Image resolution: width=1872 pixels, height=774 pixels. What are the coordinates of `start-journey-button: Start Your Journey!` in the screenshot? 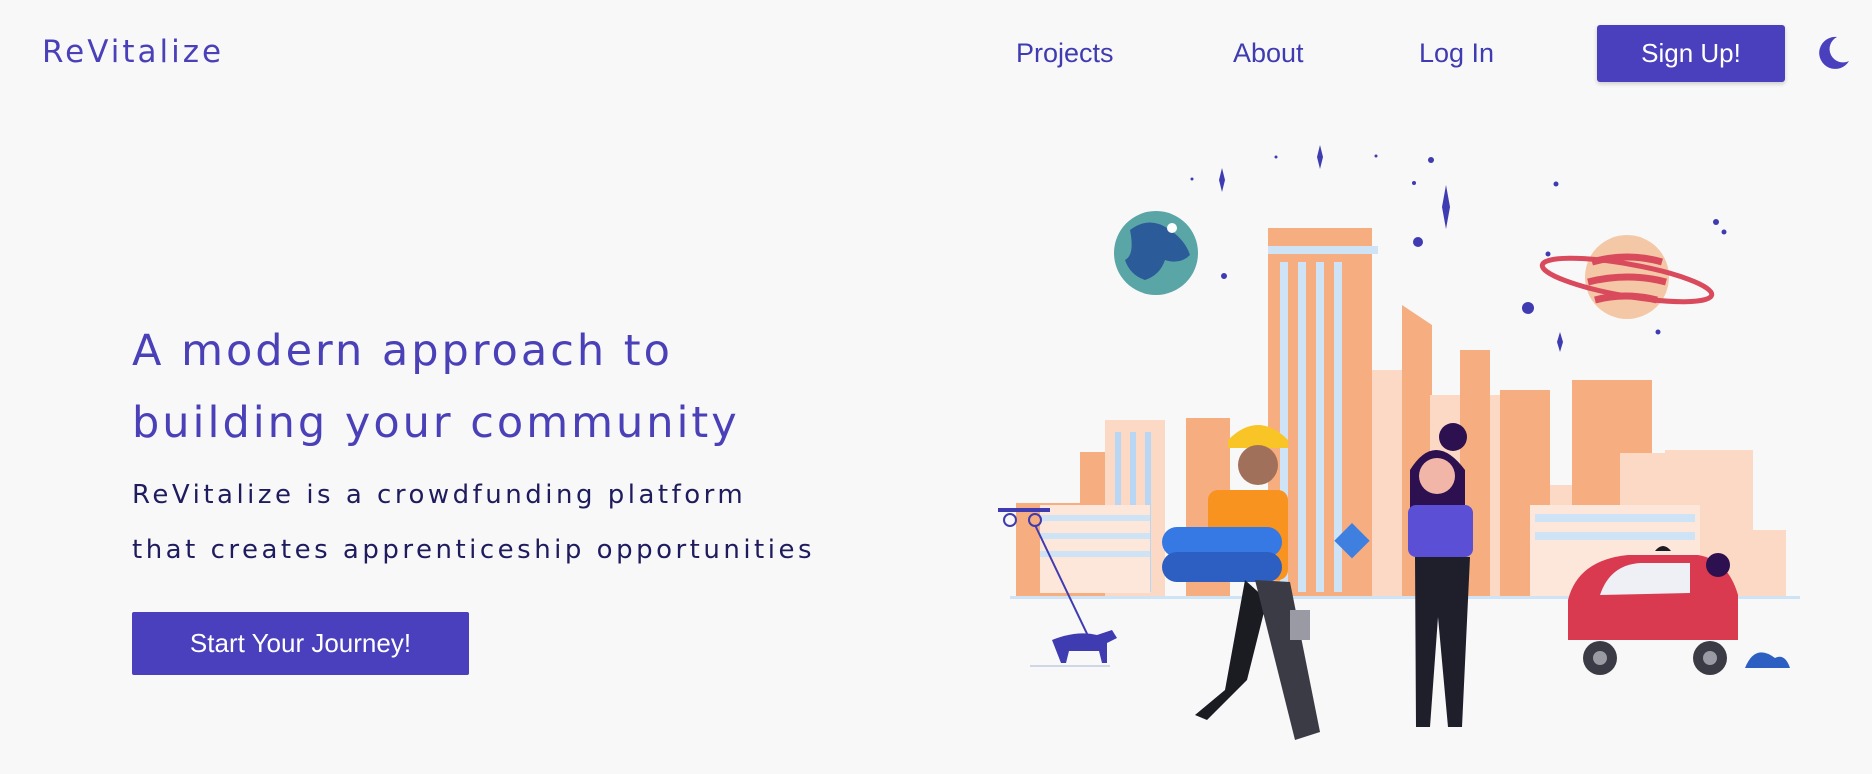 It's located at (300, 643).